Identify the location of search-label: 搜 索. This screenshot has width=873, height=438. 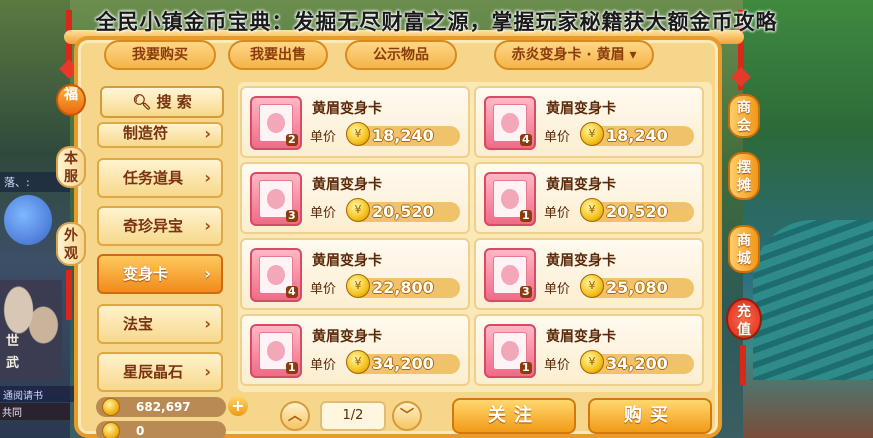
(174, 102).